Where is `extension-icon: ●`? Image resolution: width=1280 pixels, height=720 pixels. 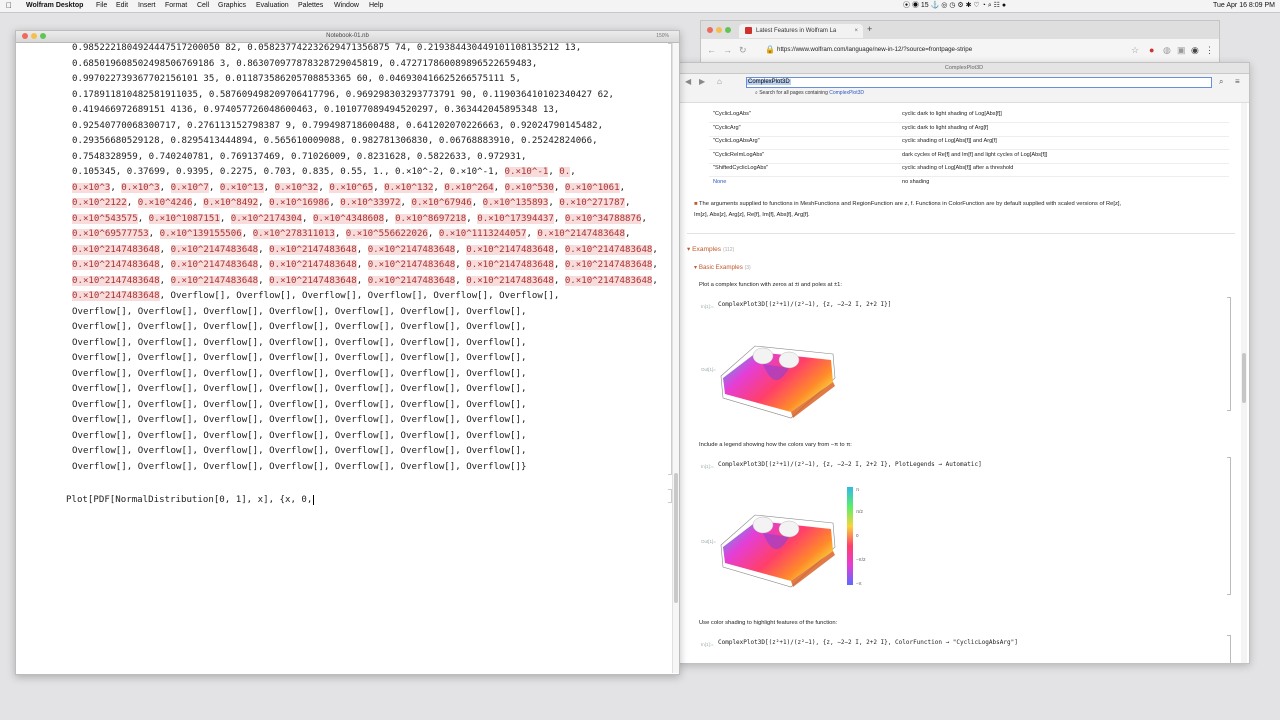
extension-icon: ● is located at coordinates (1151, 50).